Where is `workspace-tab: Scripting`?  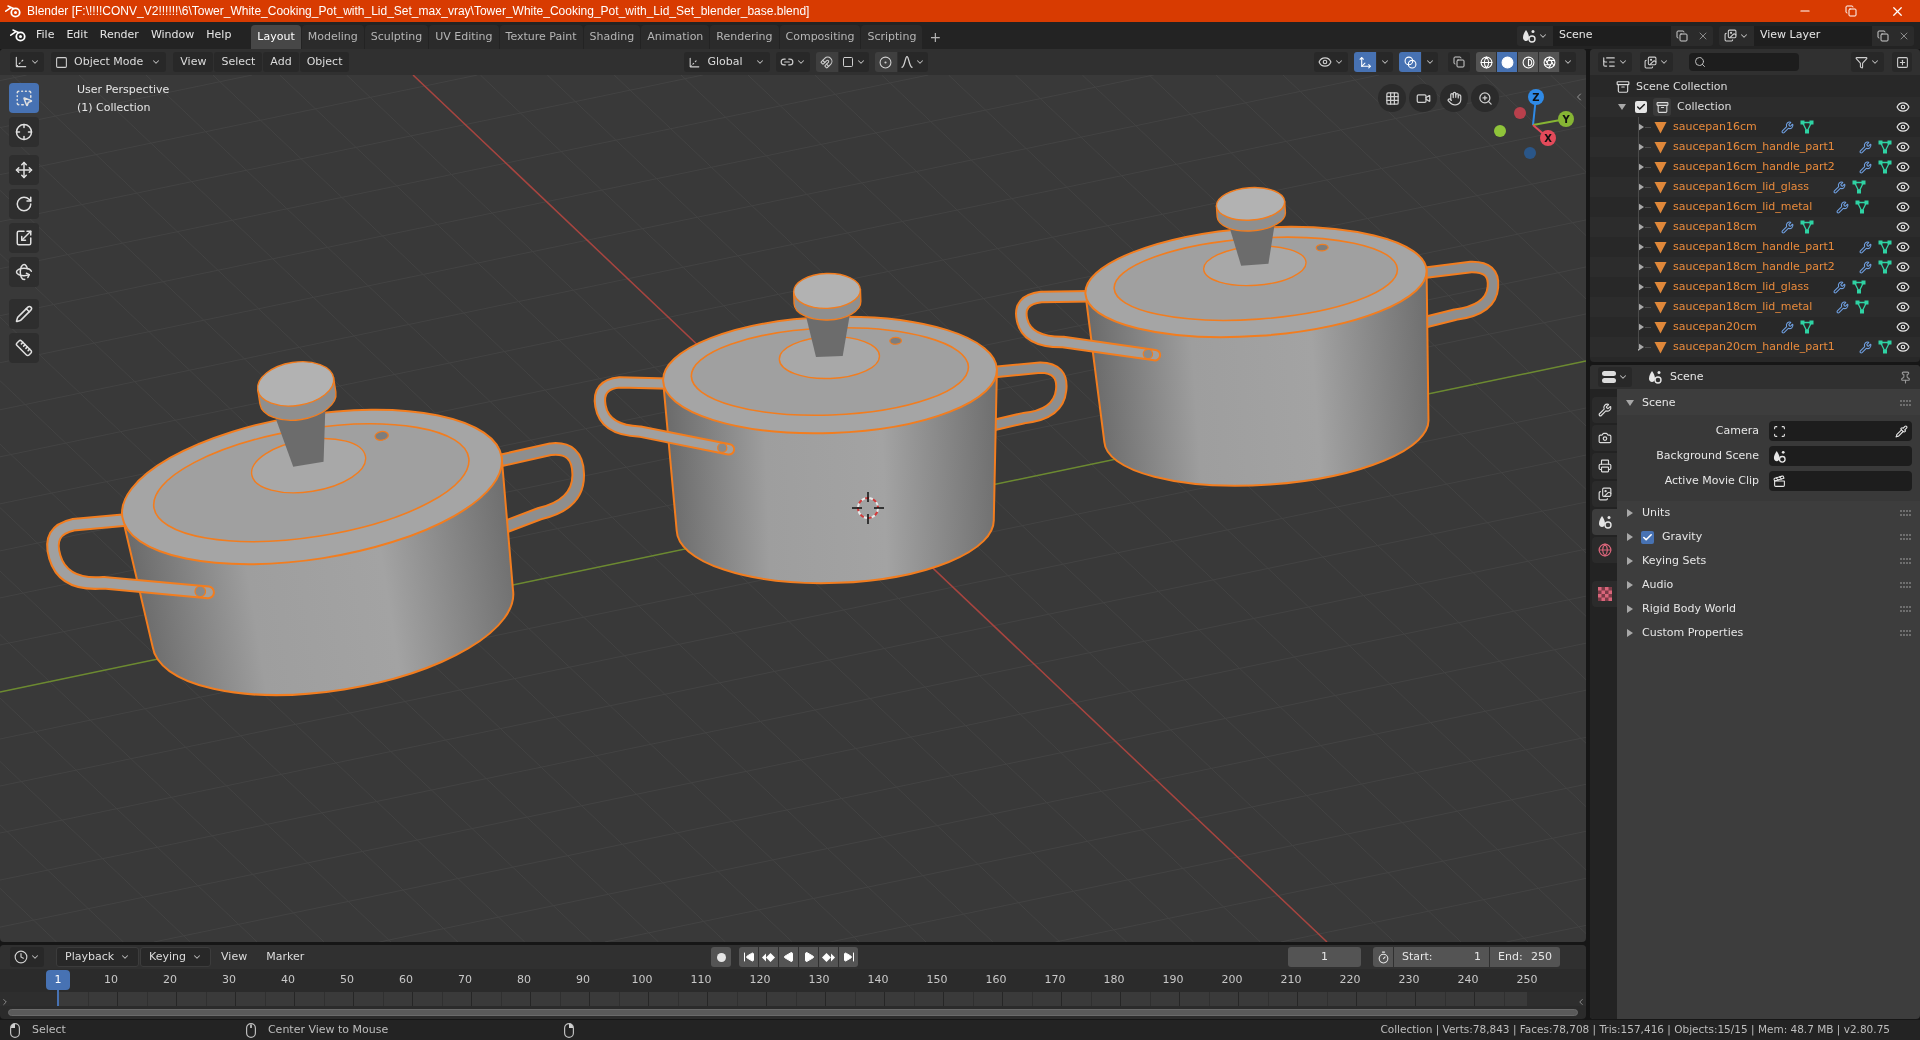 workspace-tab: Scripting is located at coordinates (892, 37).